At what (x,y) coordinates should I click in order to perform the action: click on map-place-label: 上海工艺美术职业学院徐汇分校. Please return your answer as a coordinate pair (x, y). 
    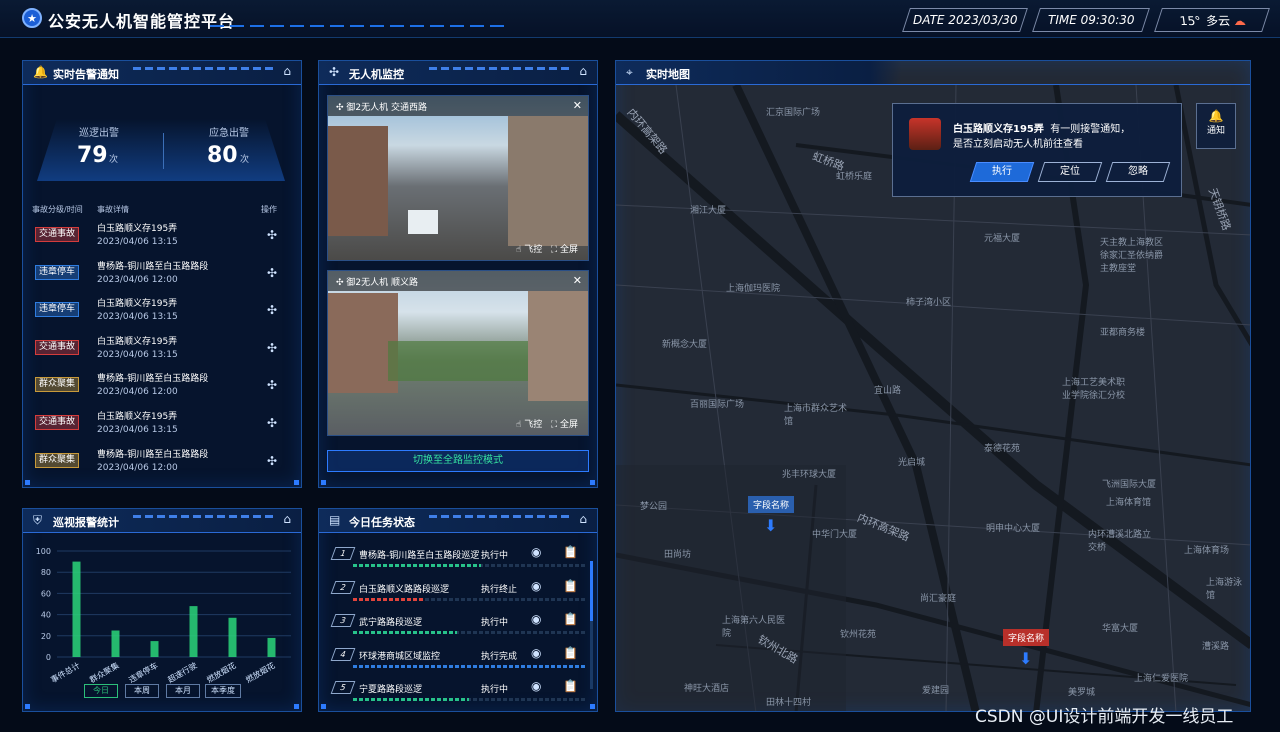
    Looking at the image, I should click on (1097, 388).